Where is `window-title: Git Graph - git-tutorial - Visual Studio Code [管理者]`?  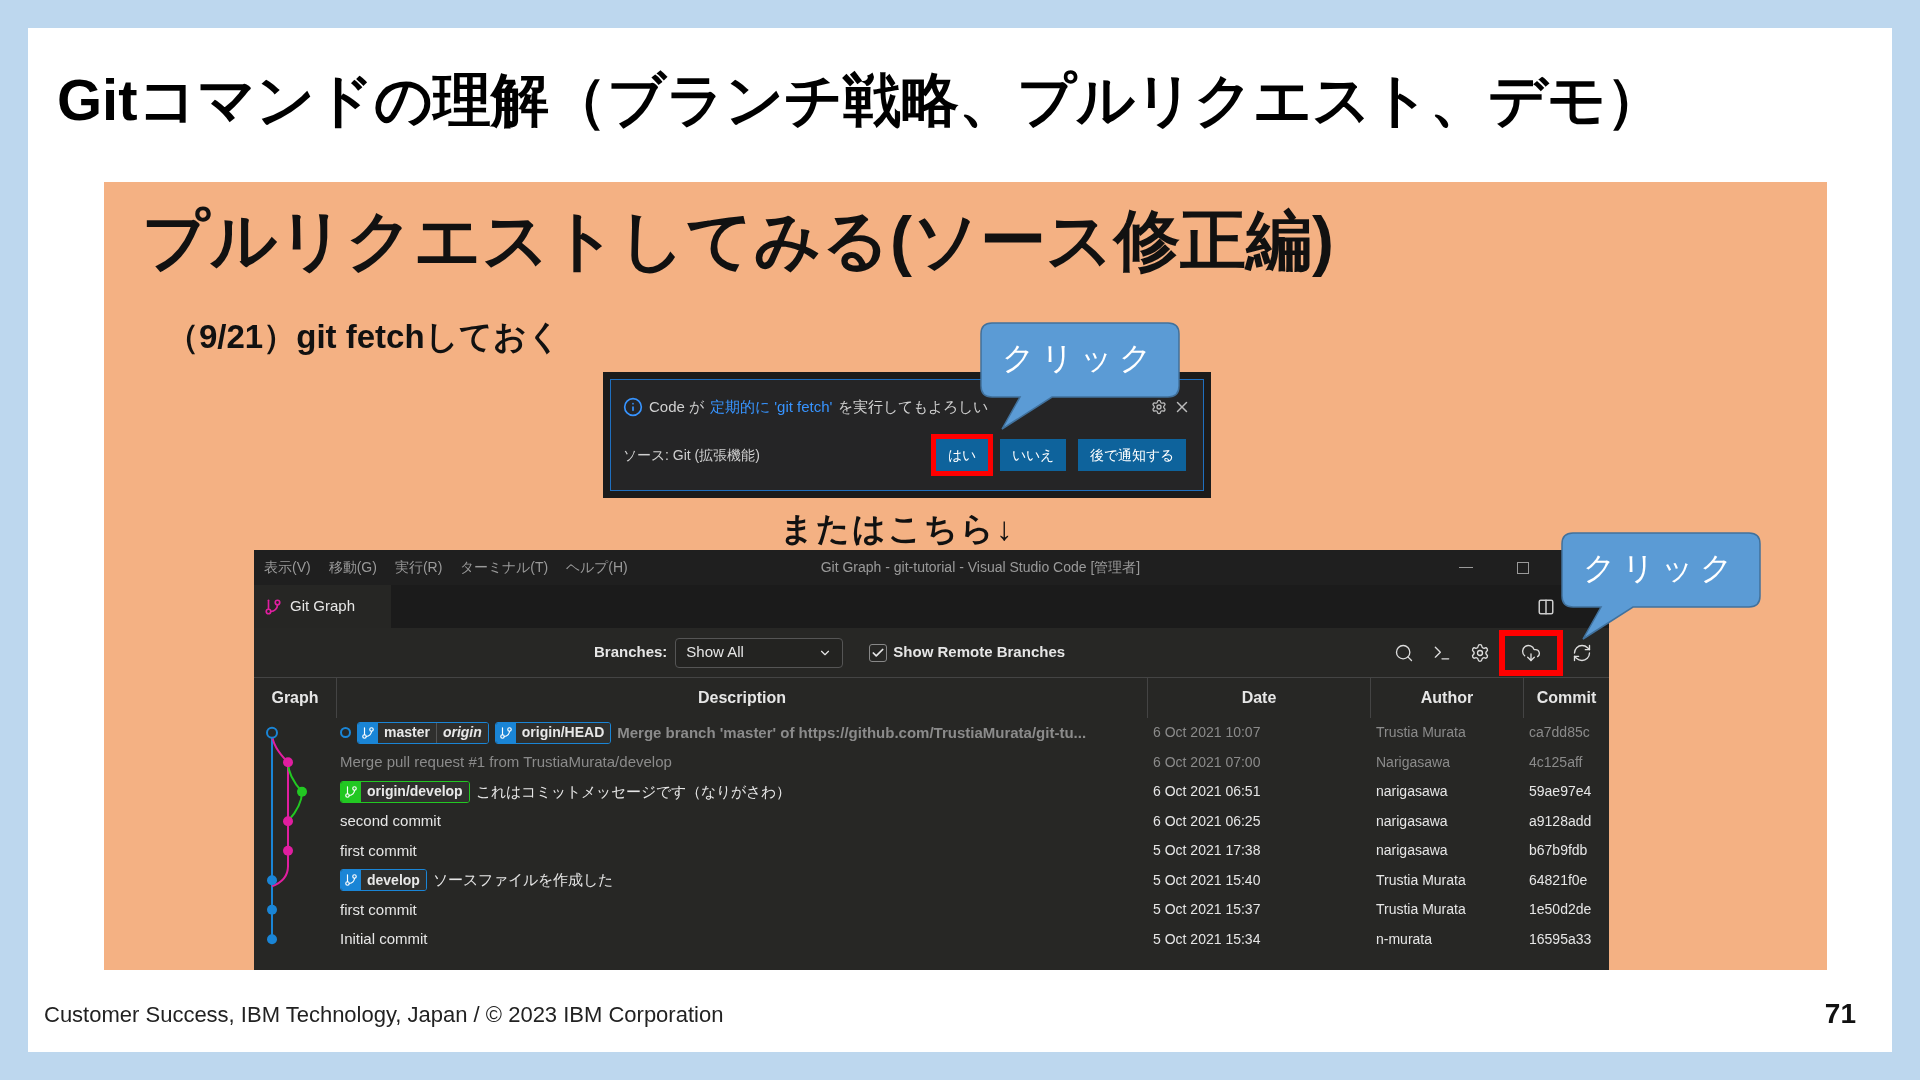
window-title: Git Graph - git-tutorial - Visual Studio Code [管理者] is located at coordinates (980, 567).